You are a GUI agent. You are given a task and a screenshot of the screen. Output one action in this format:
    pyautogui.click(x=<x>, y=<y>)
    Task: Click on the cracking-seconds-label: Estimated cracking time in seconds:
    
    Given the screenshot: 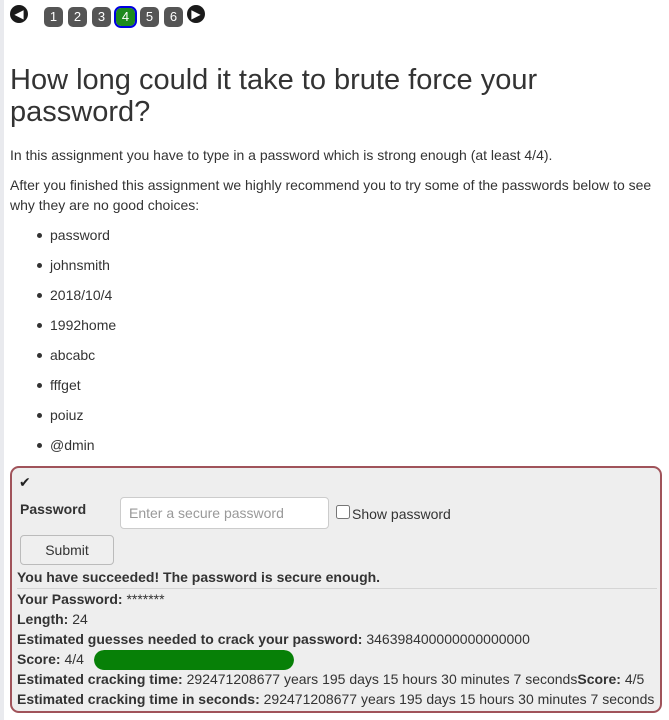 What is the action you would take?
    pyautogui.click(x=138, y=699)
    